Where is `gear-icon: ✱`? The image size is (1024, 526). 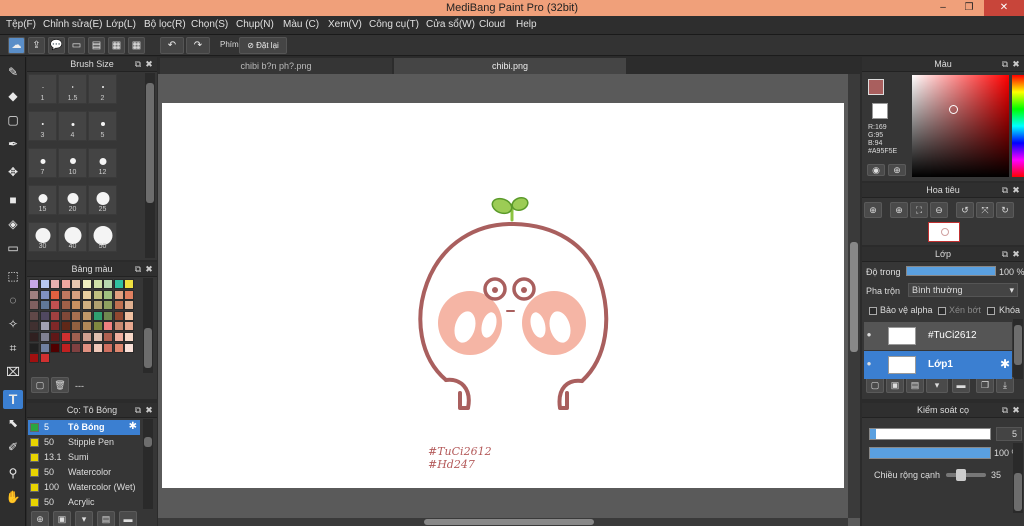
gear-icon: ✱ is located at coordinates (133, 426).